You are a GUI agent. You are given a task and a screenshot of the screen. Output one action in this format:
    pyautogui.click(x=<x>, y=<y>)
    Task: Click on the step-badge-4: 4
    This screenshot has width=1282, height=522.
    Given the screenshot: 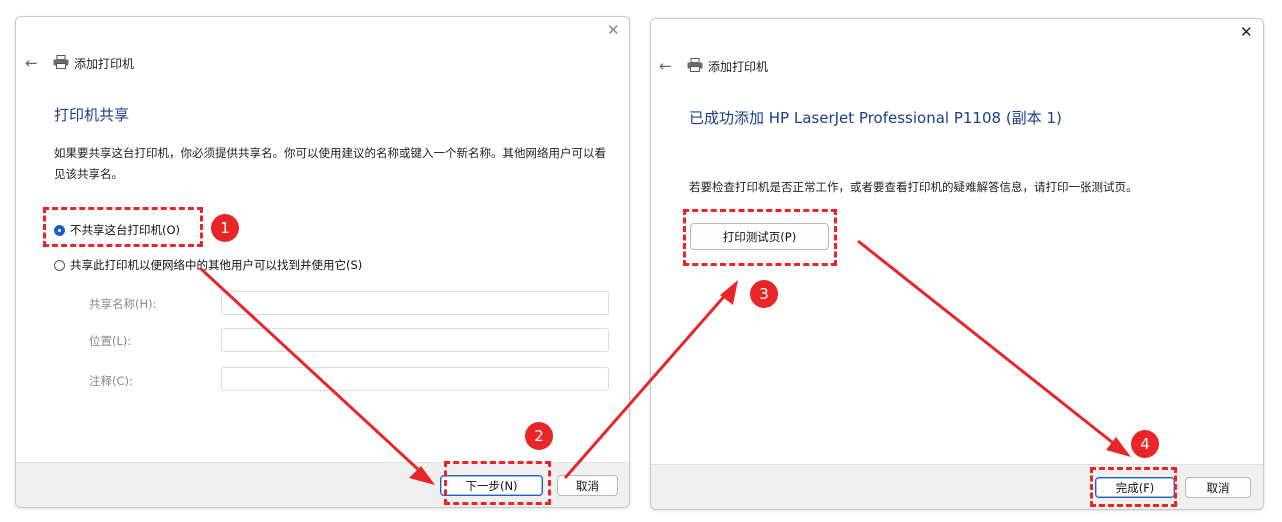 What is the action you would take?
    pyautogui.click(x=1145, y=444)
    